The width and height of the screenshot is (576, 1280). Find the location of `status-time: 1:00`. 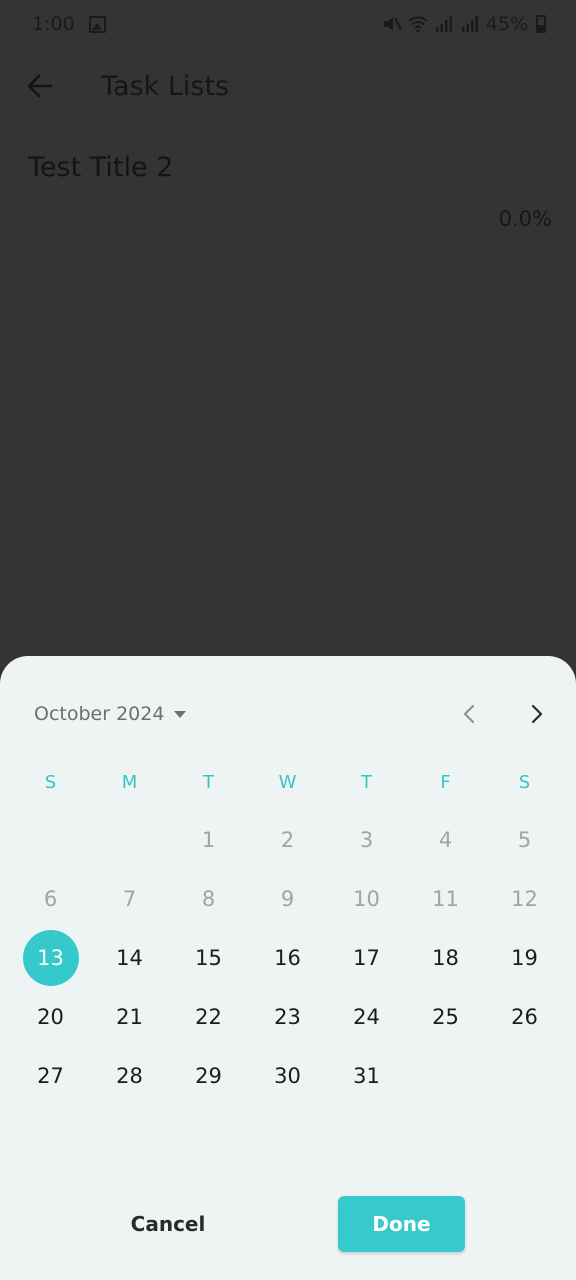

status-time: 1:00 is located at coordinates (53, 24).